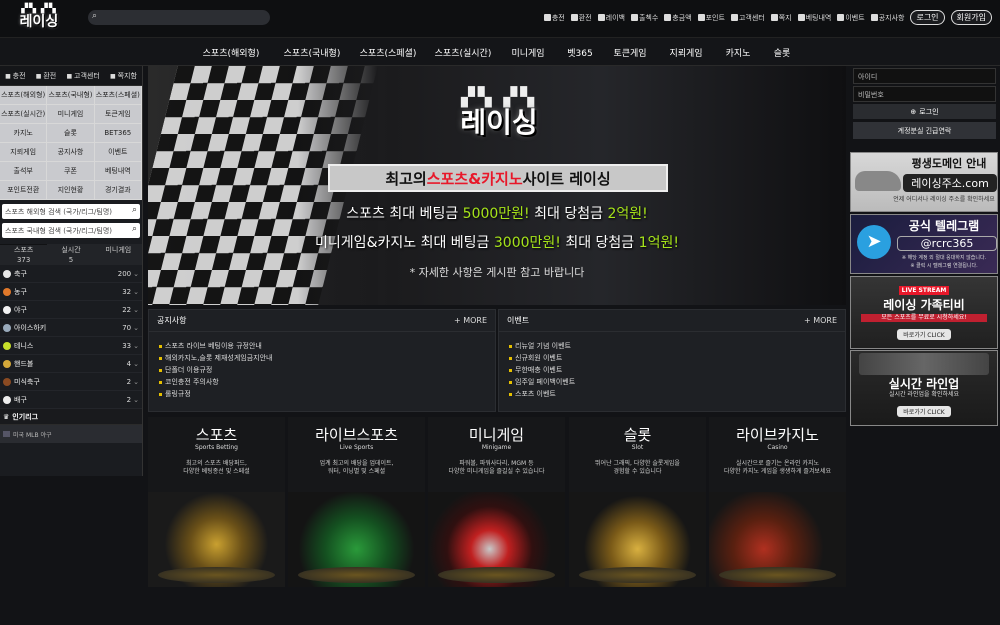 This screenshot has width=1000, height=625. What do you see at coordinates (24, 190) in the screenshot?
I see `sidebar-menu-item: 포인트전환` at bounding box center [24, 190].